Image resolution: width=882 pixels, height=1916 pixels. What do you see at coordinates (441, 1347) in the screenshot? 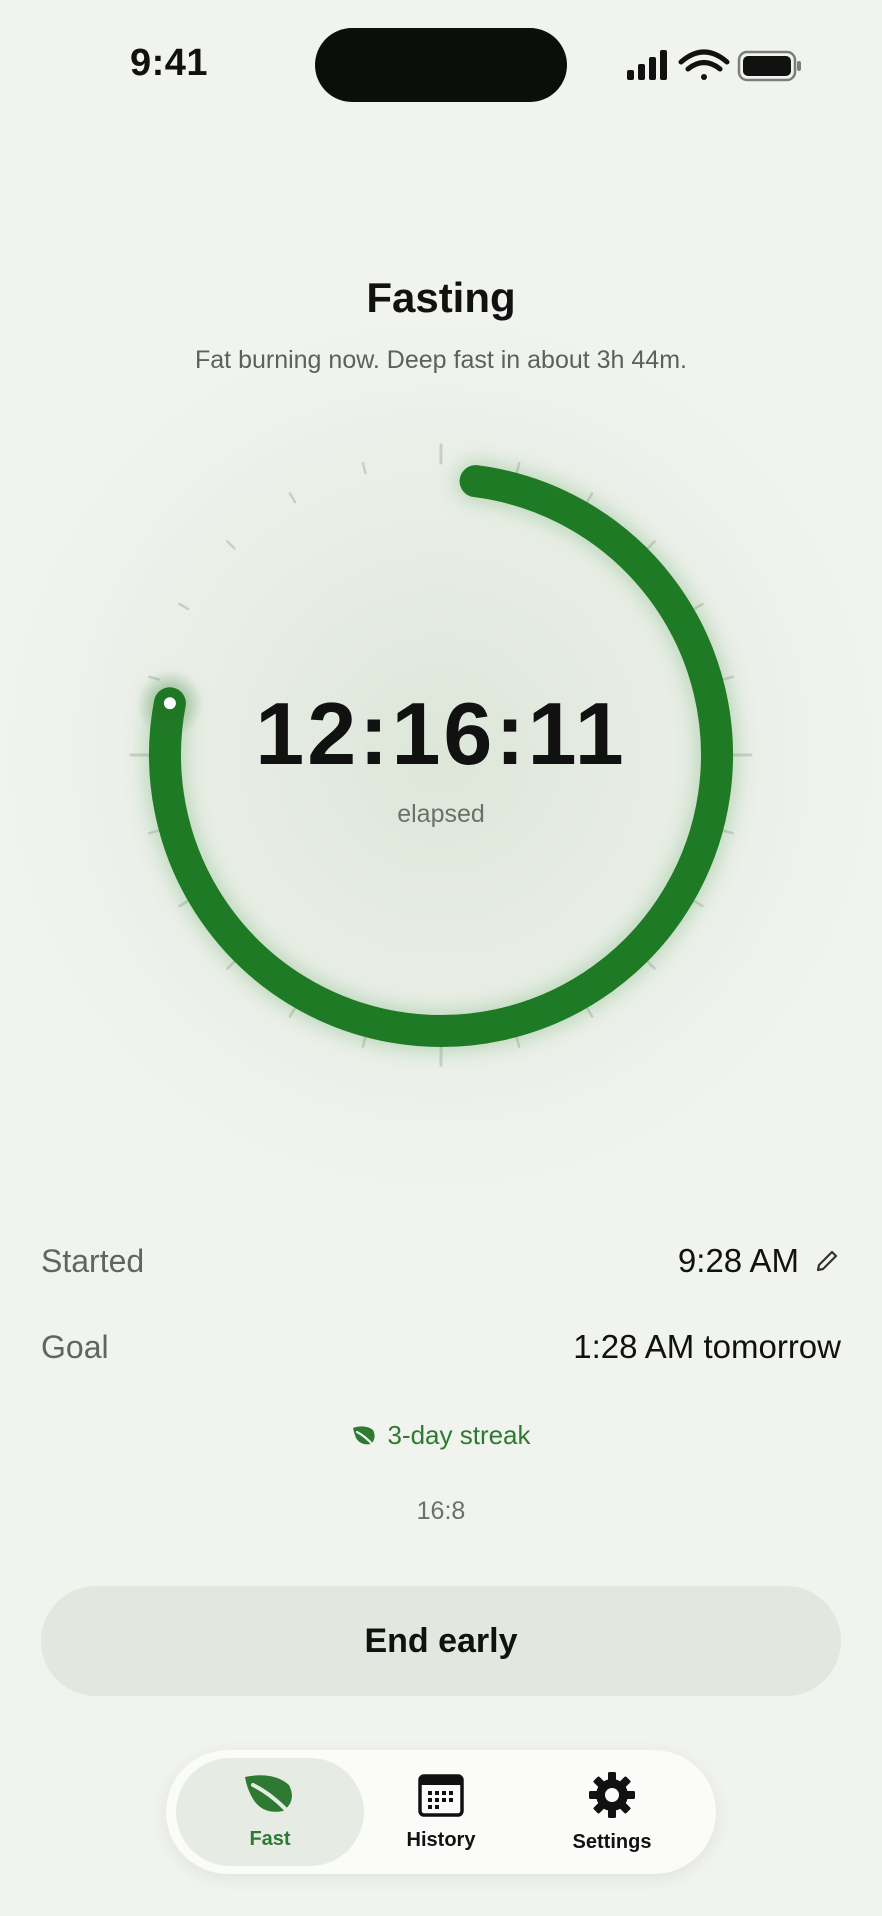
I see `goal-row: Goal 1:28 AM tomorrow` at bounding box center [441, 1347].